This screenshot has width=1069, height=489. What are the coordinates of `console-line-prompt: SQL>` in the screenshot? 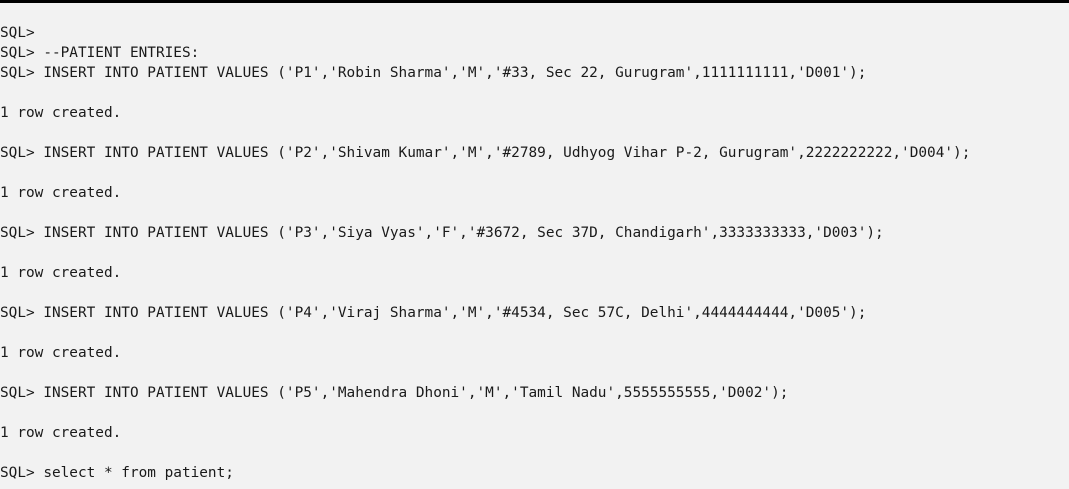 It's located at (17, 33).